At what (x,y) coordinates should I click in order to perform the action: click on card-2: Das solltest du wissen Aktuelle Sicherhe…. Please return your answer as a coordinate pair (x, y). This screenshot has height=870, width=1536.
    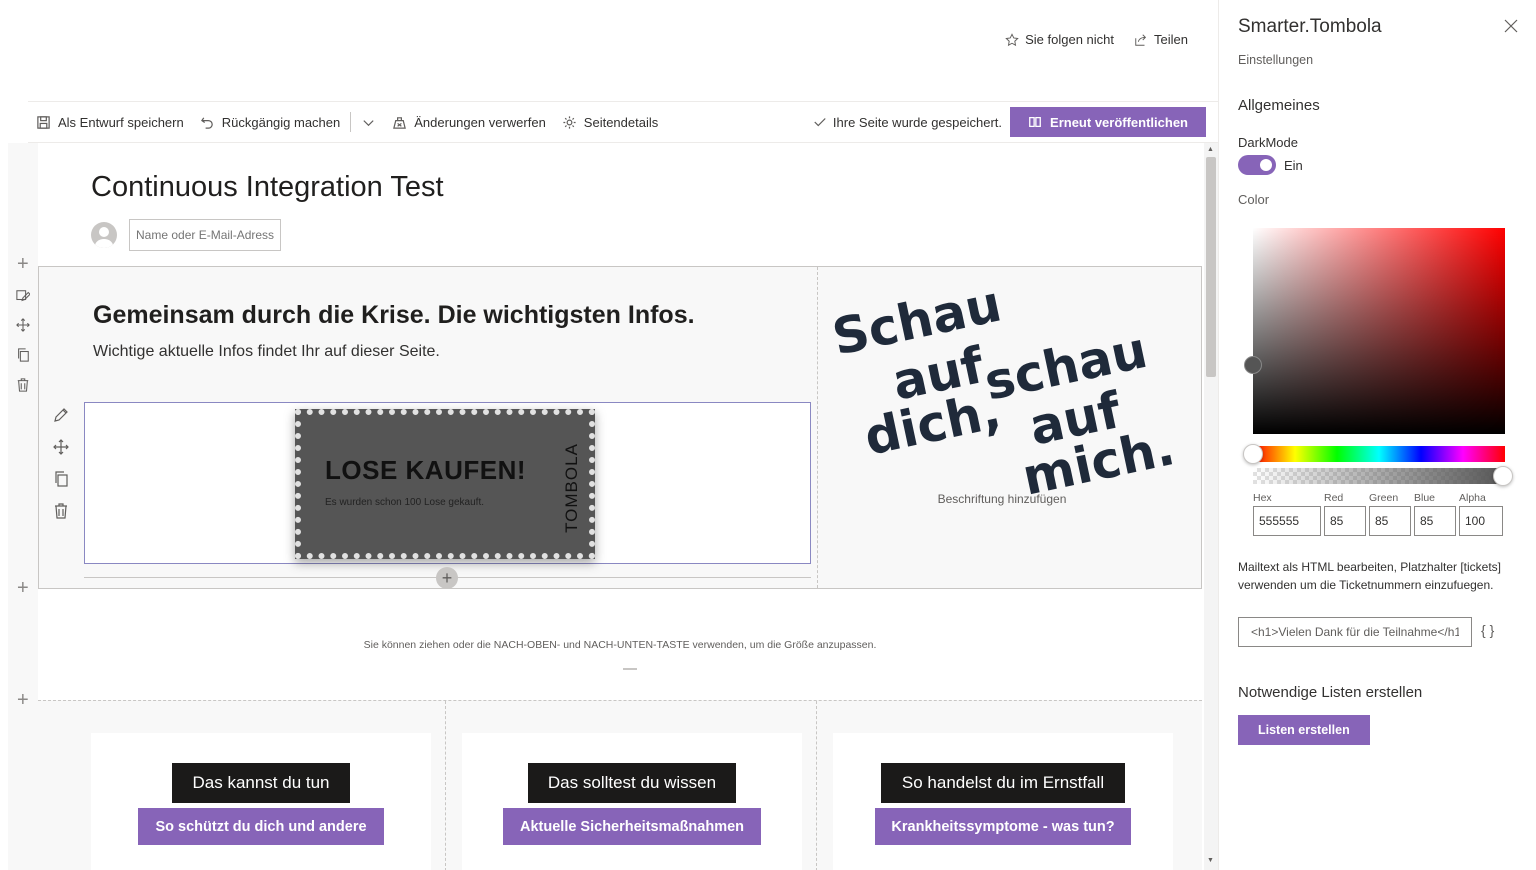
    Looking at the image, I should click on (632, 801).